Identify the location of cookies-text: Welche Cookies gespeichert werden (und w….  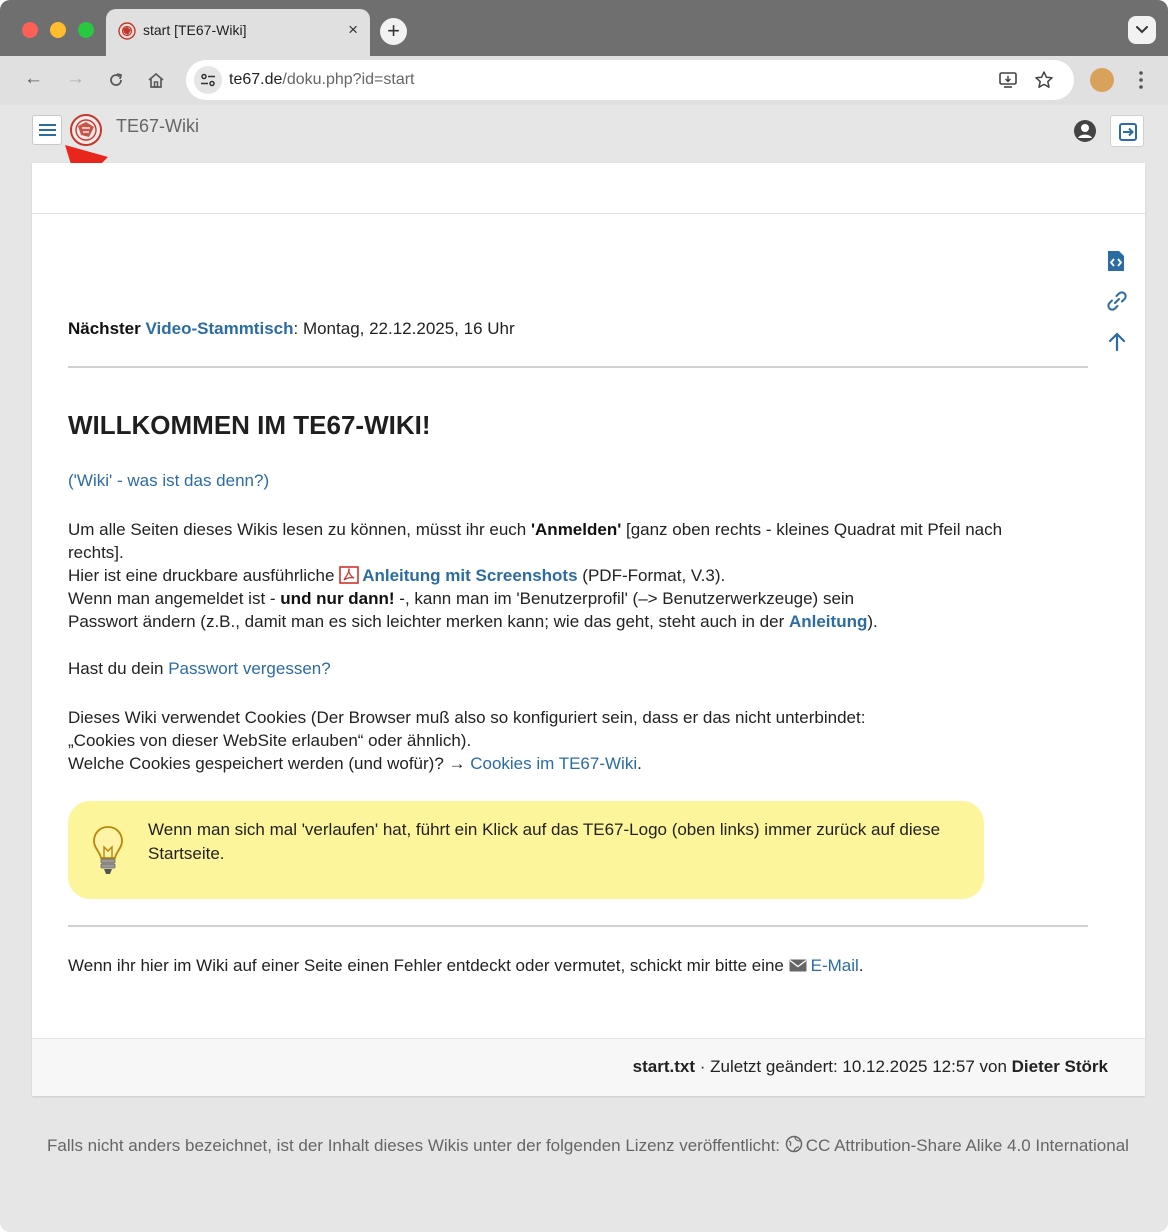
(269, 763).